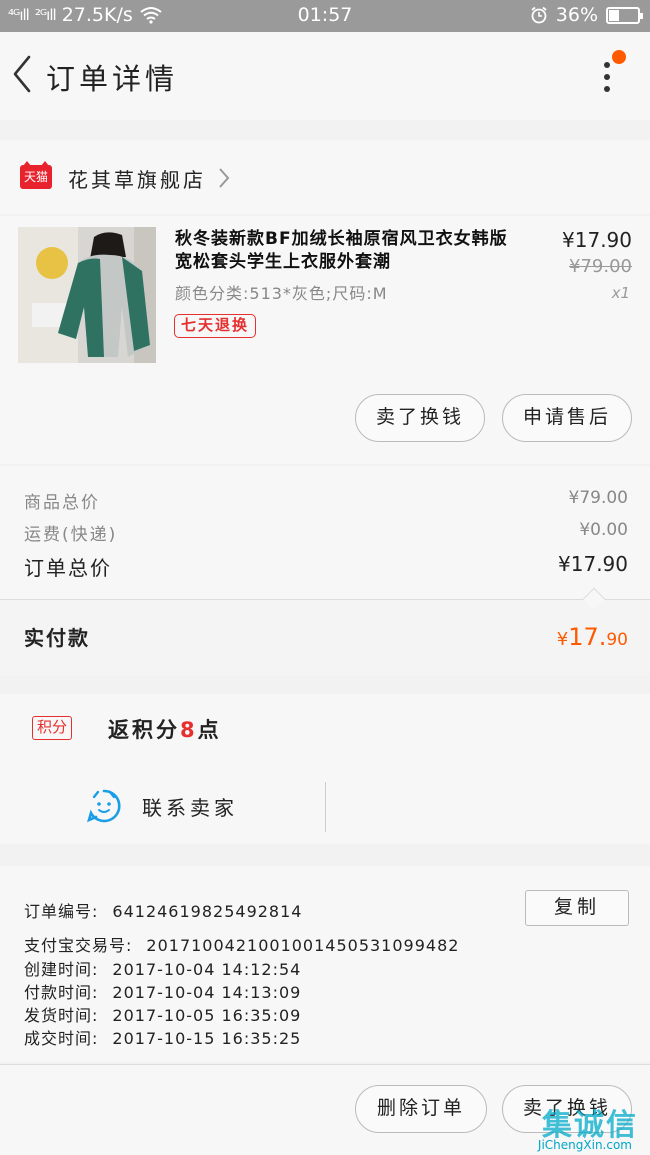  What do you see at coordinates (61, 992) in the screenshot?
I see `paid-time-label: 付款时间:` at bounding box center [61, 992].